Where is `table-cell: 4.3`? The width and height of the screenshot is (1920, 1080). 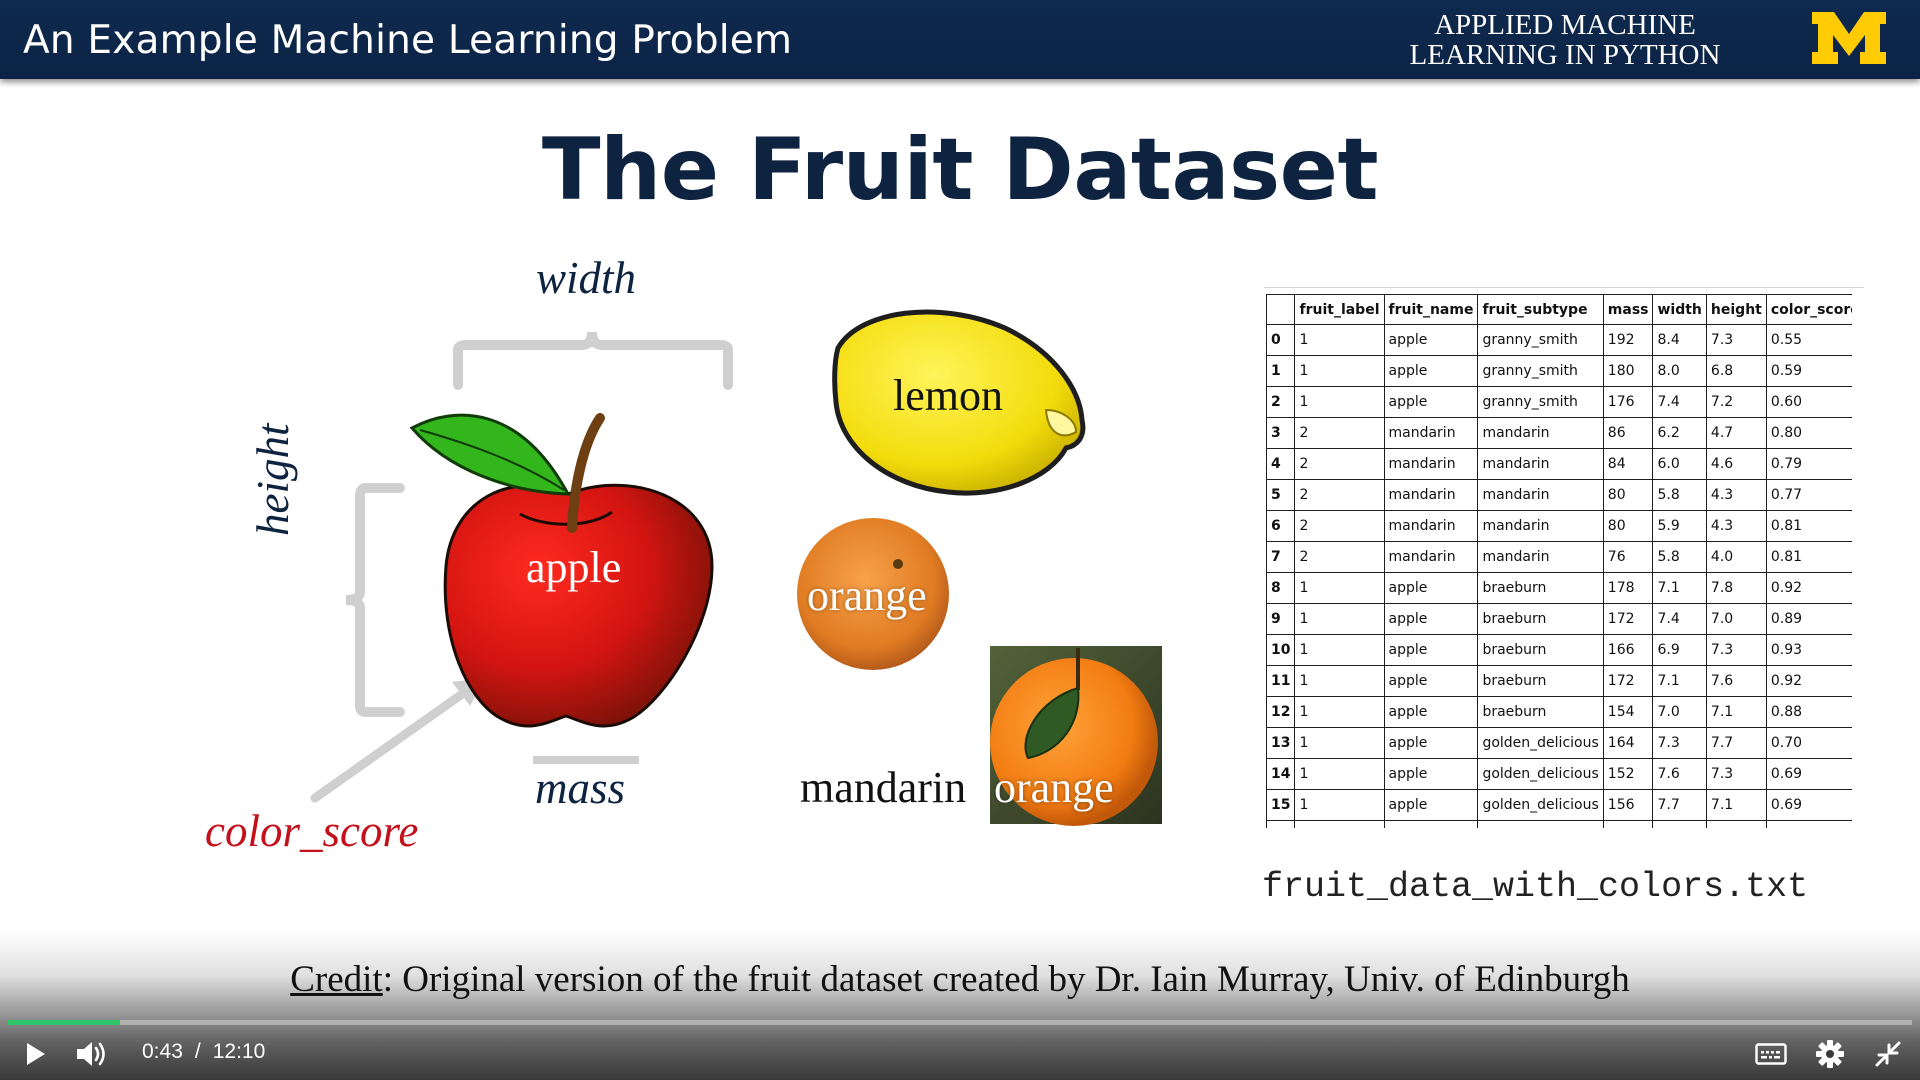
table-cell: 4.3 is located at coordinates (1736, 495).